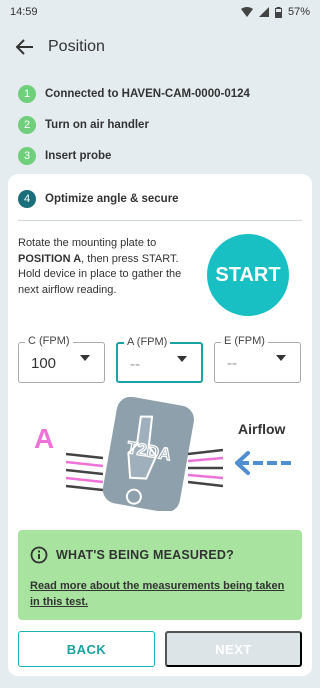  I want to click on signal-icon, so click(263, 12).